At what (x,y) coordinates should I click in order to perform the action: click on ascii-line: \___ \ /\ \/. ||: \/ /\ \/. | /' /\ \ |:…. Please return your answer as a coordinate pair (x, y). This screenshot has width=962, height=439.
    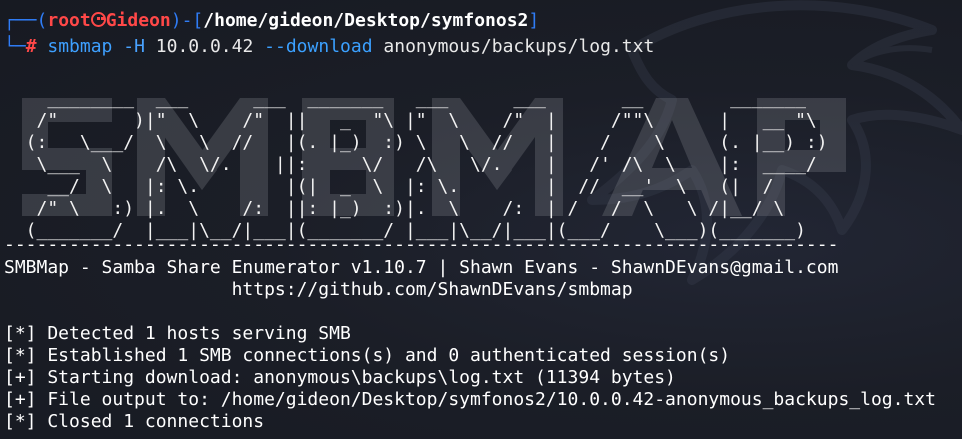
    Looking at the image, I should click on (410, 164).